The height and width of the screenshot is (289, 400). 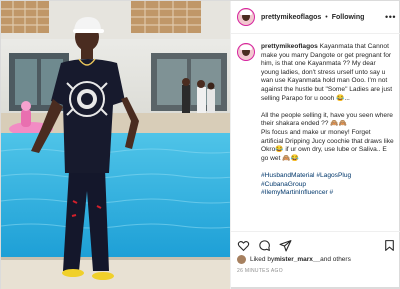 What do you see at coordinates (246, 17) in the screenshot?
I see `avatar` at bounding box center [246, 17].